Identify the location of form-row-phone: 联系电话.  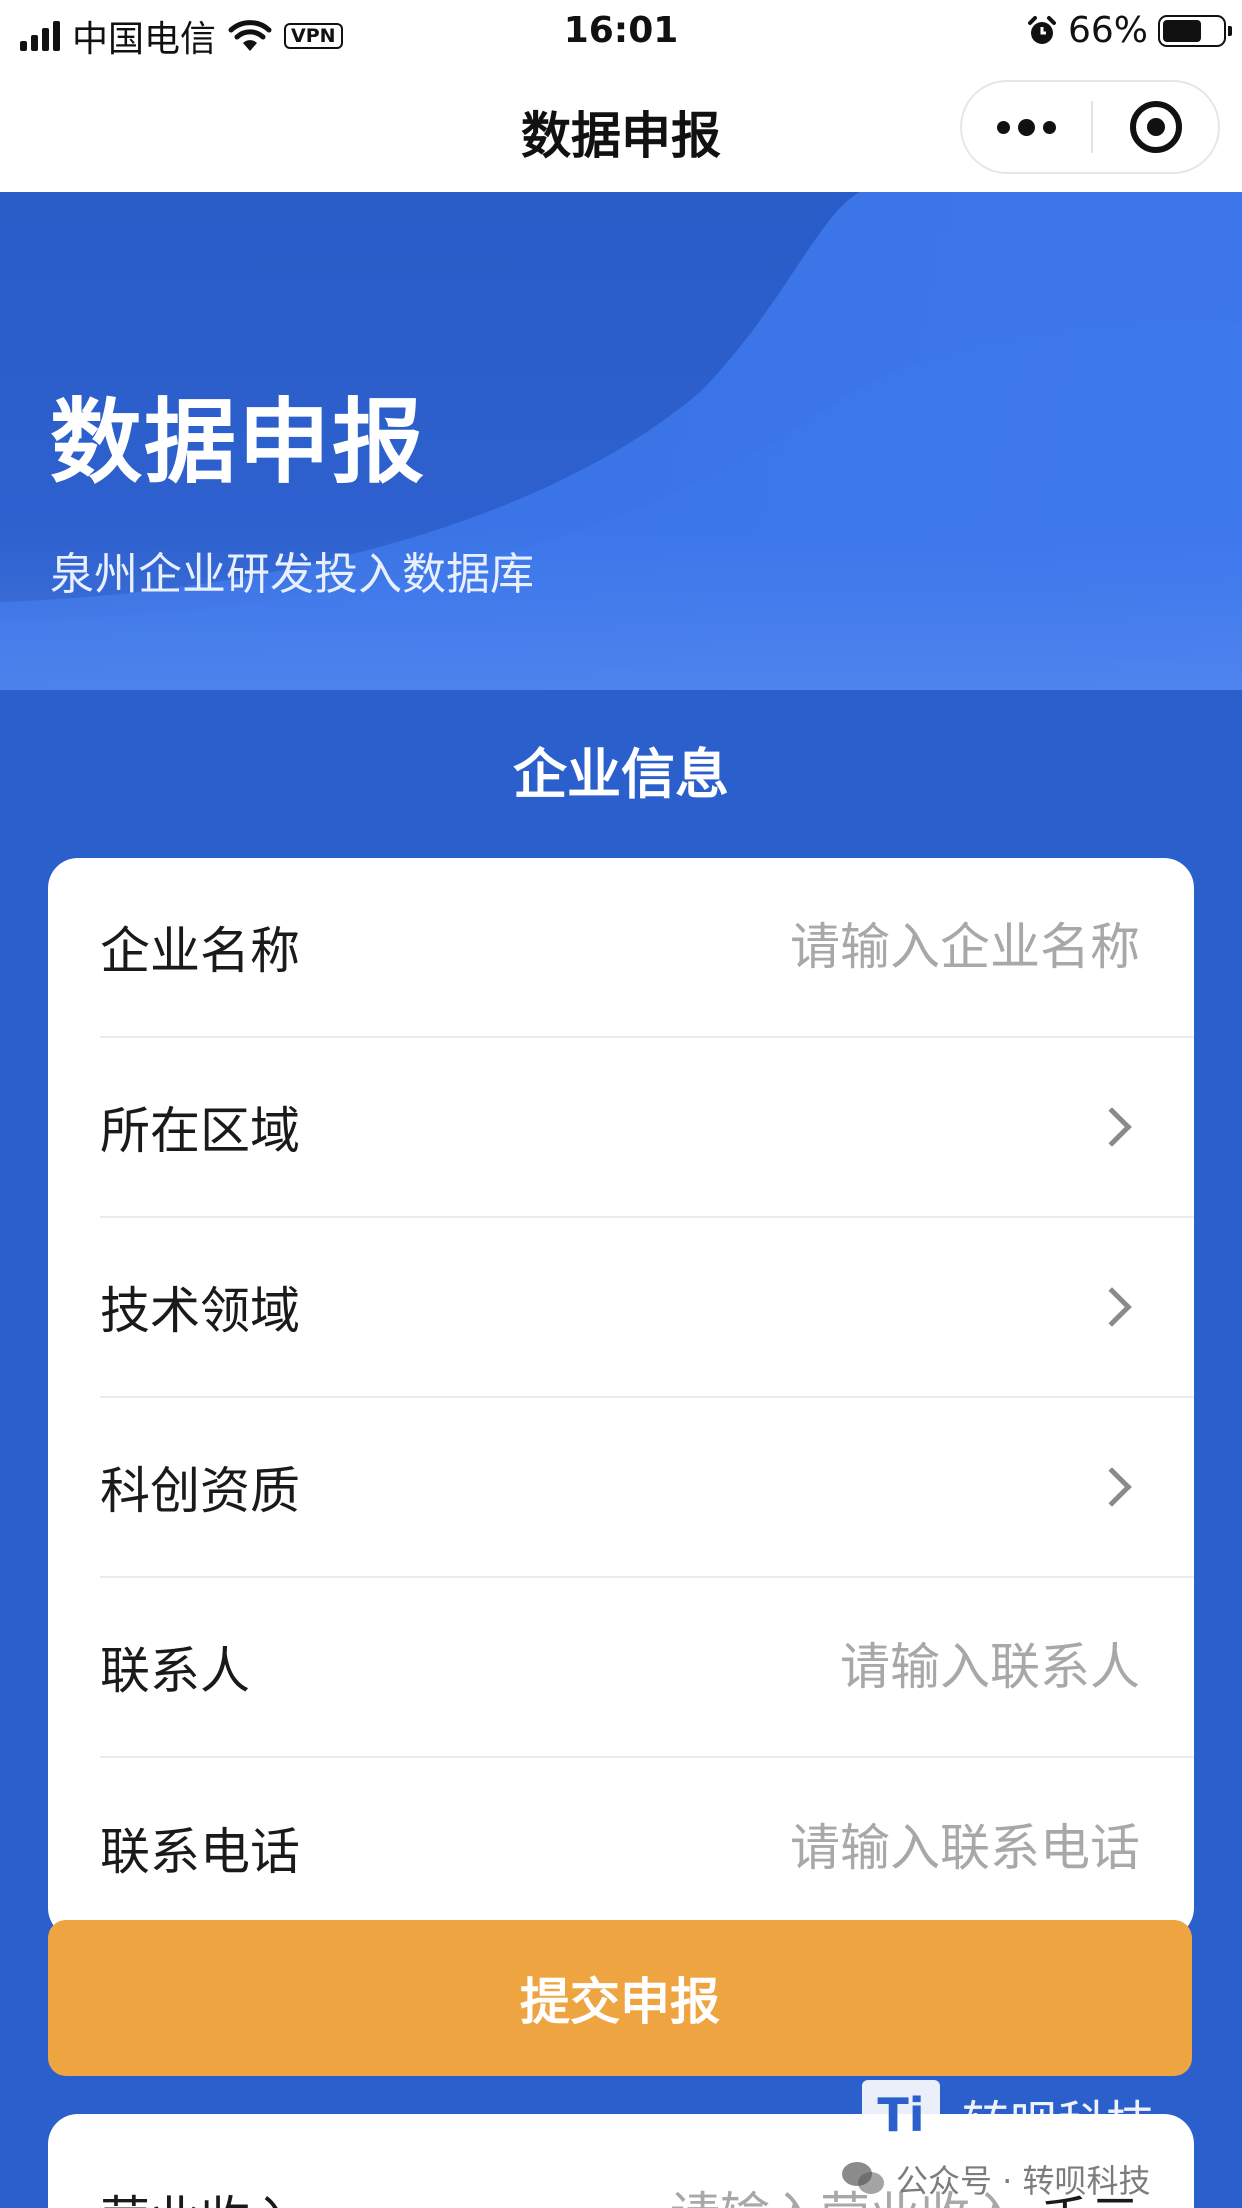
(647, 1848).